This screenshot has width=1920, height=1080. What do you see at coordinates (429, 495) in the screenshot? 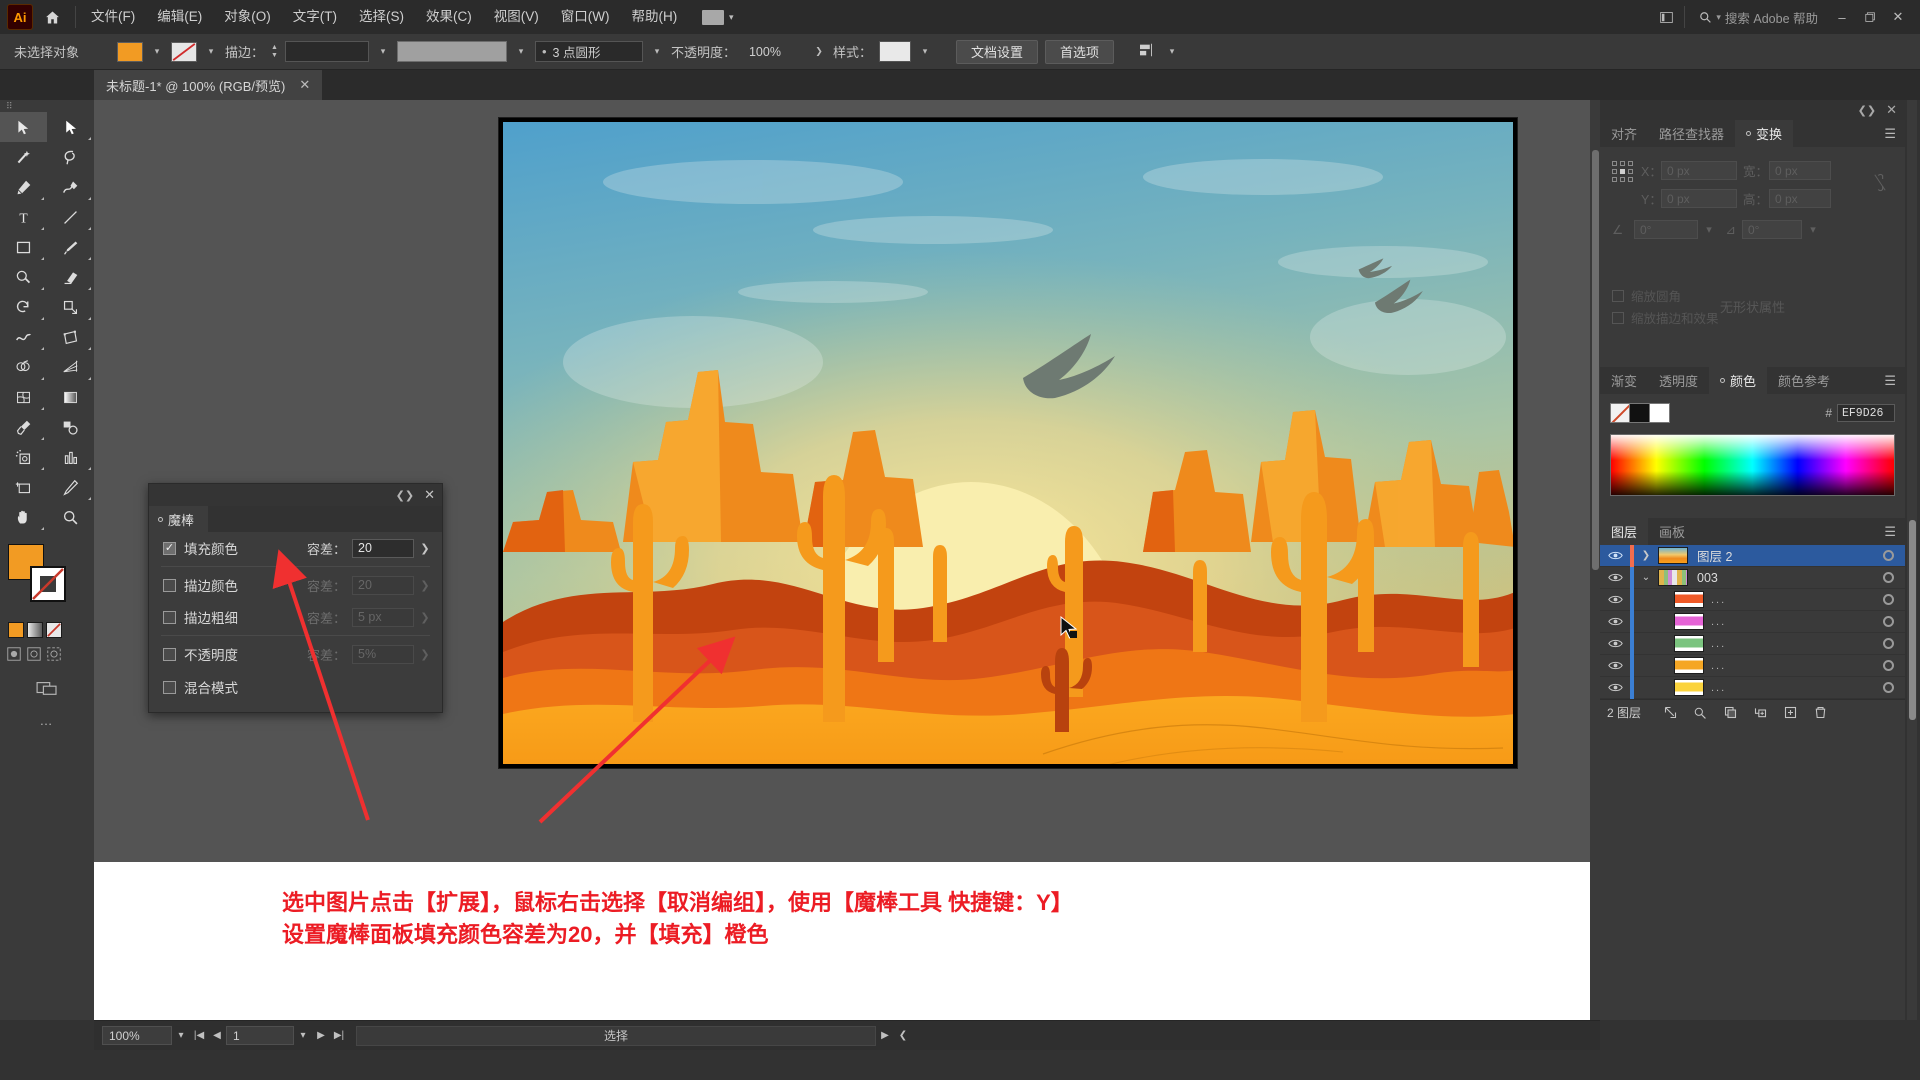
I see `close-icon: ✕` at bounding box center [429, 495].